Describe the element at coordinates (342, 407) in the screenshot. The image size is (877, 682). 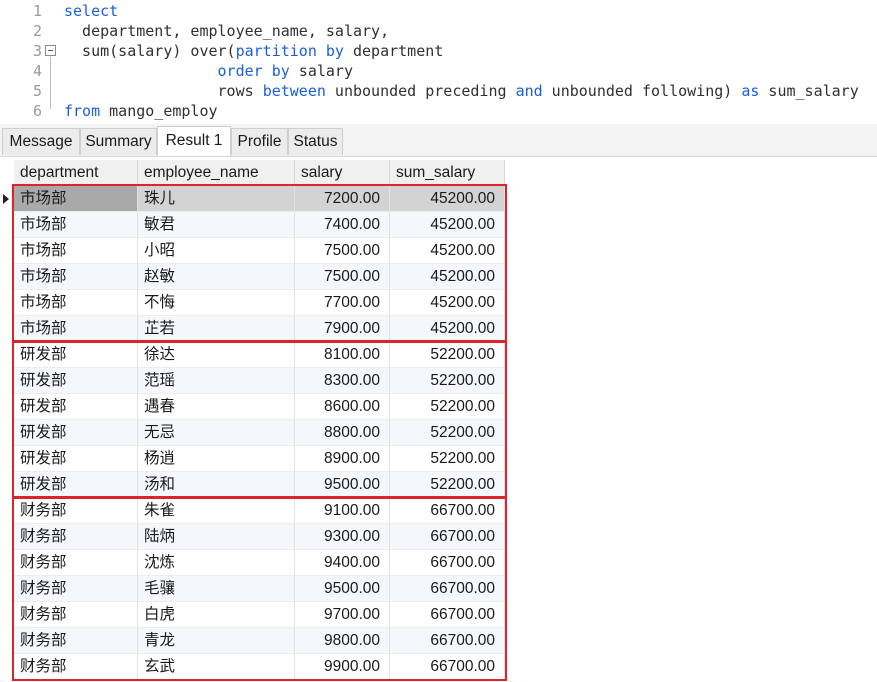
I see `cell-salary: 8600.00` at that location.